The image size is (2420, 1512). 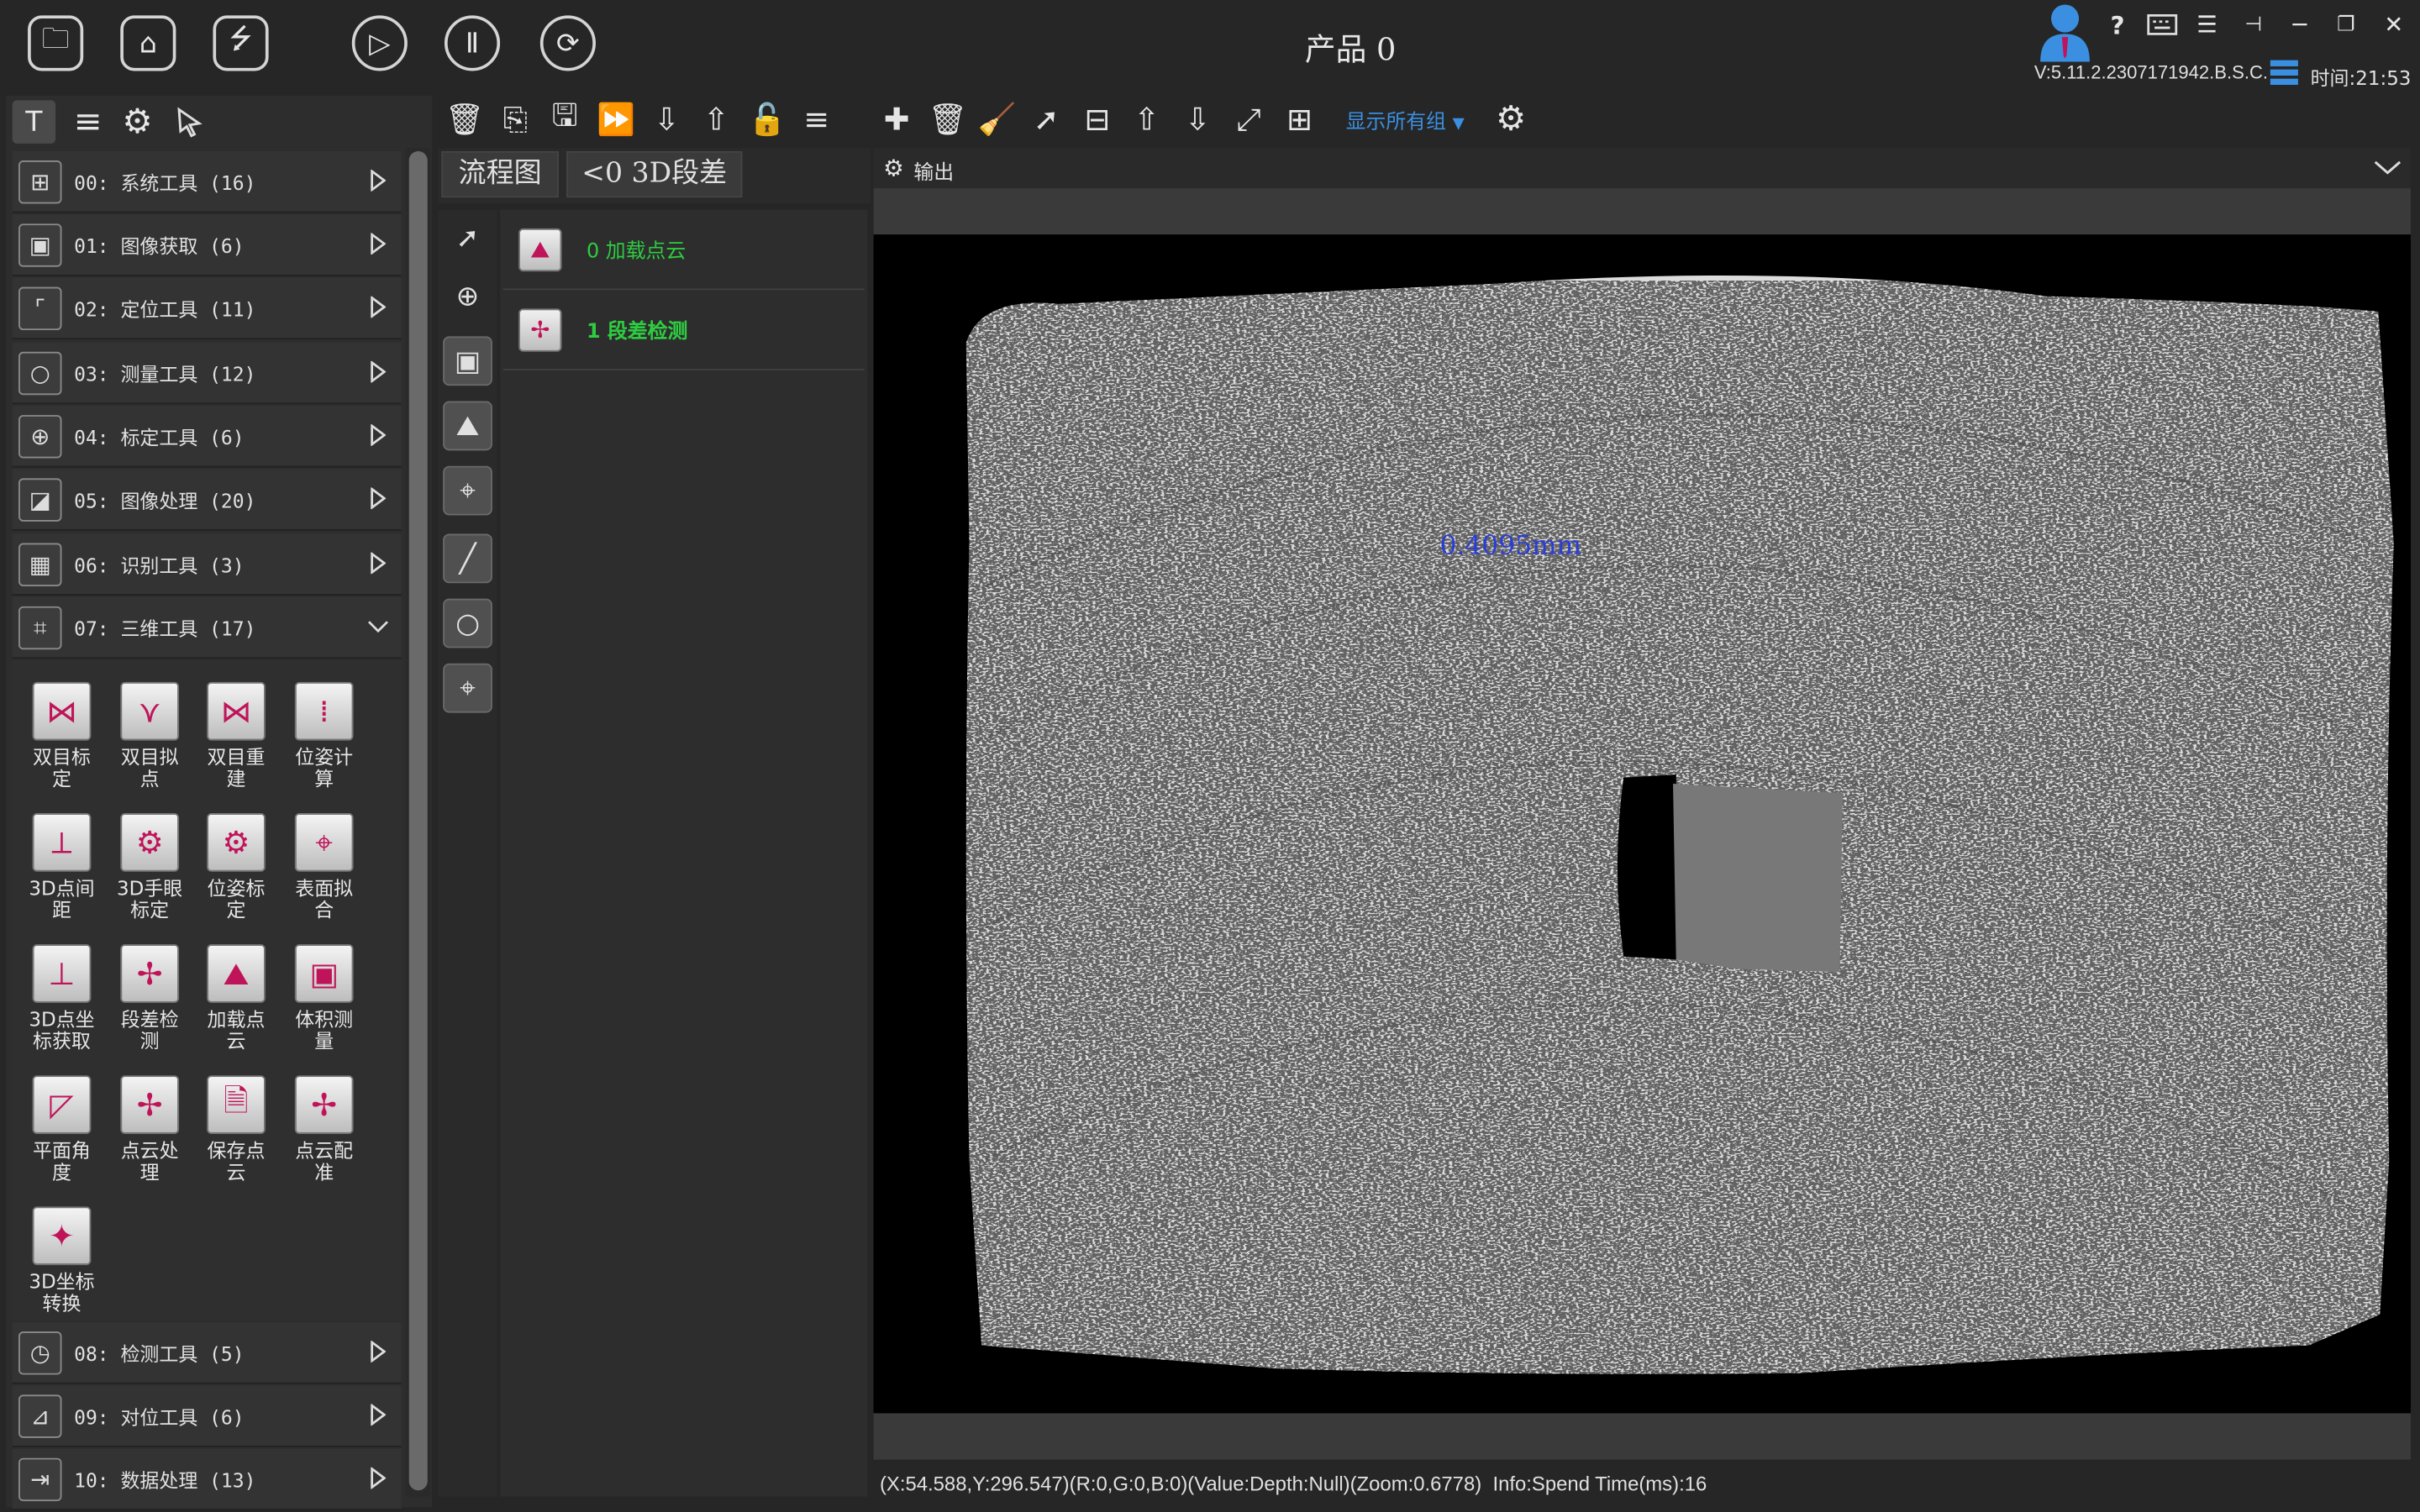 I want to click on add-circle-icon: ⊕, so click(x=467, y=296).